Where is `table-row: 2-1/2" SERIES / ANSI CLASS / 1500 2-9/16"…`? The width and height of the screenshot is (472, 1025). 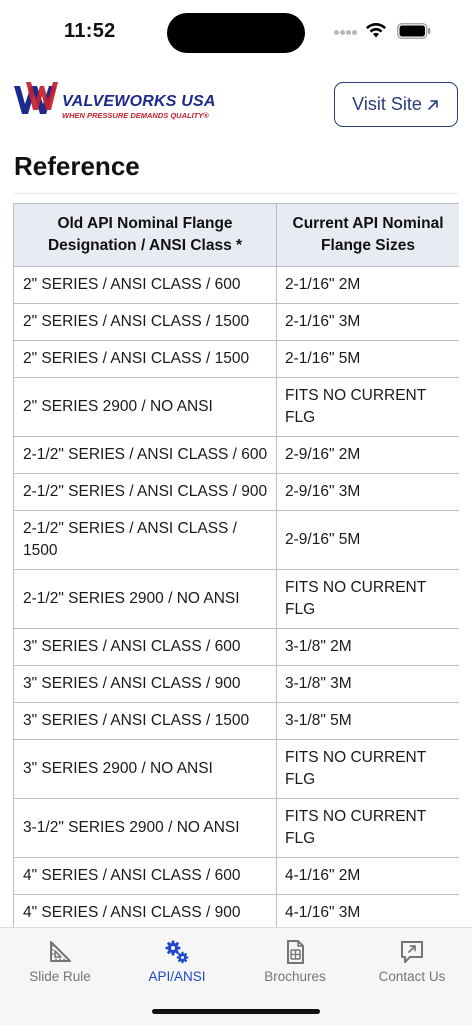
table-row: 2-1/2" SERIES / ANSI CLASS / 1500 2-9/16"… is located at coordinates (236, 540).